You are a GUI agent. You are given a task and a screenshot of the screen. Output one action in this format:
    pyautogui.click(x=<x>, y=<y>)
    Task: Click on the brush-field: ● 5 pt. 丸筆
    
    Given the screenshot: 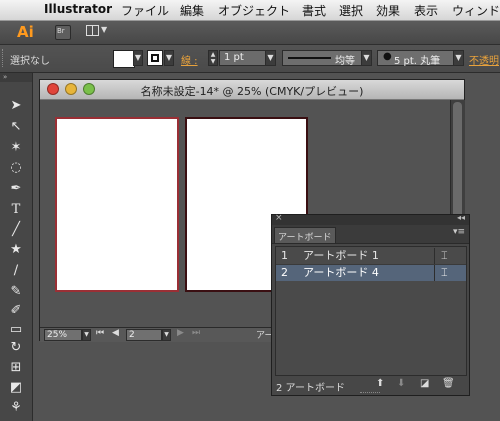 What is the action you would take?
    pyautogui.click(x=415, y=58)
    